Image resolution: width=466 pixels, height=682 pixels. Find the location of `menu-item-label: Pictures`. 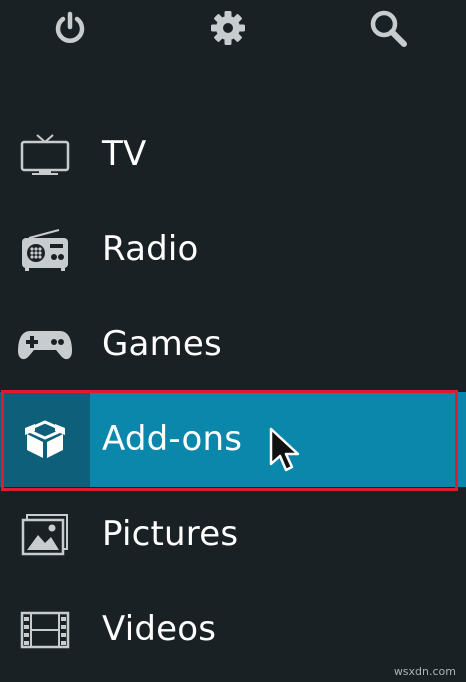

menu-item-label: Pictures is located at coordinates (170, 534).